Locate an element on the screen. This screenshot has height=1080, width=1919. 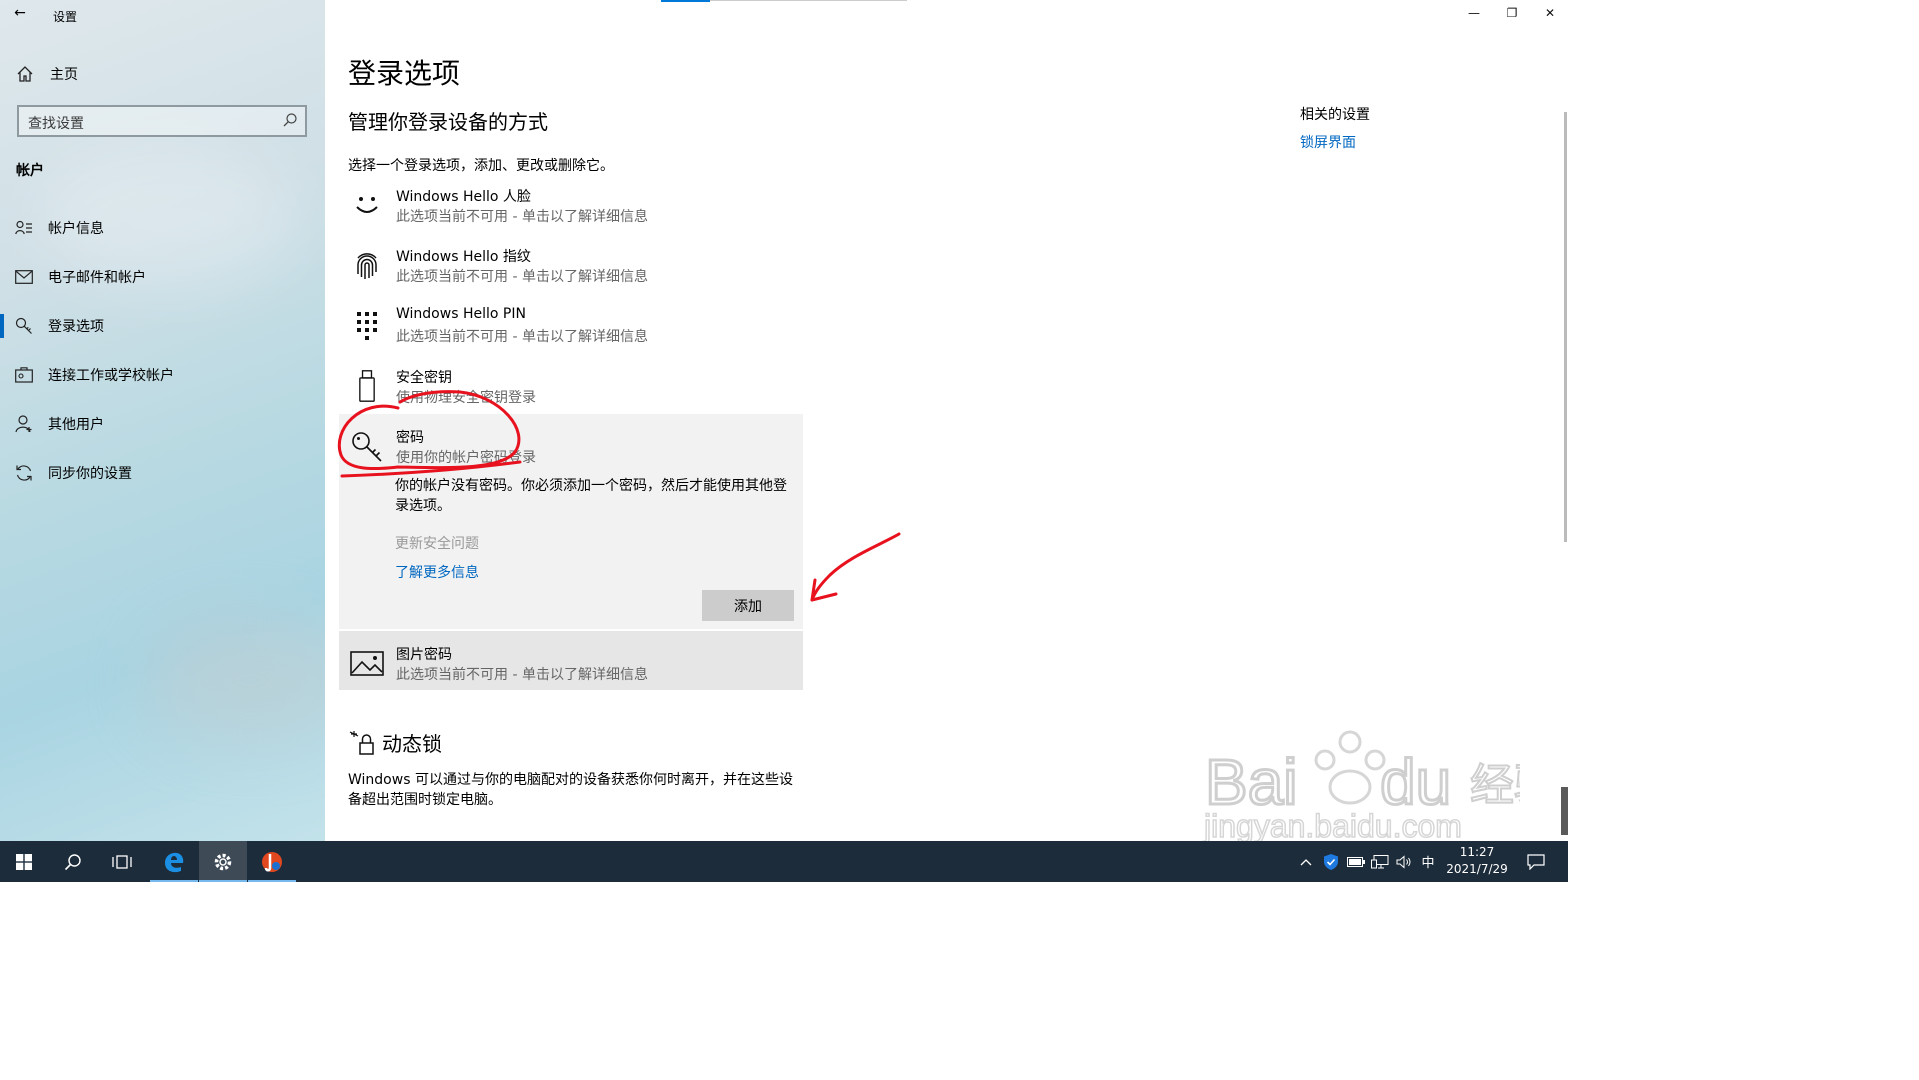
start-icon is located at coordinates (24, 861).